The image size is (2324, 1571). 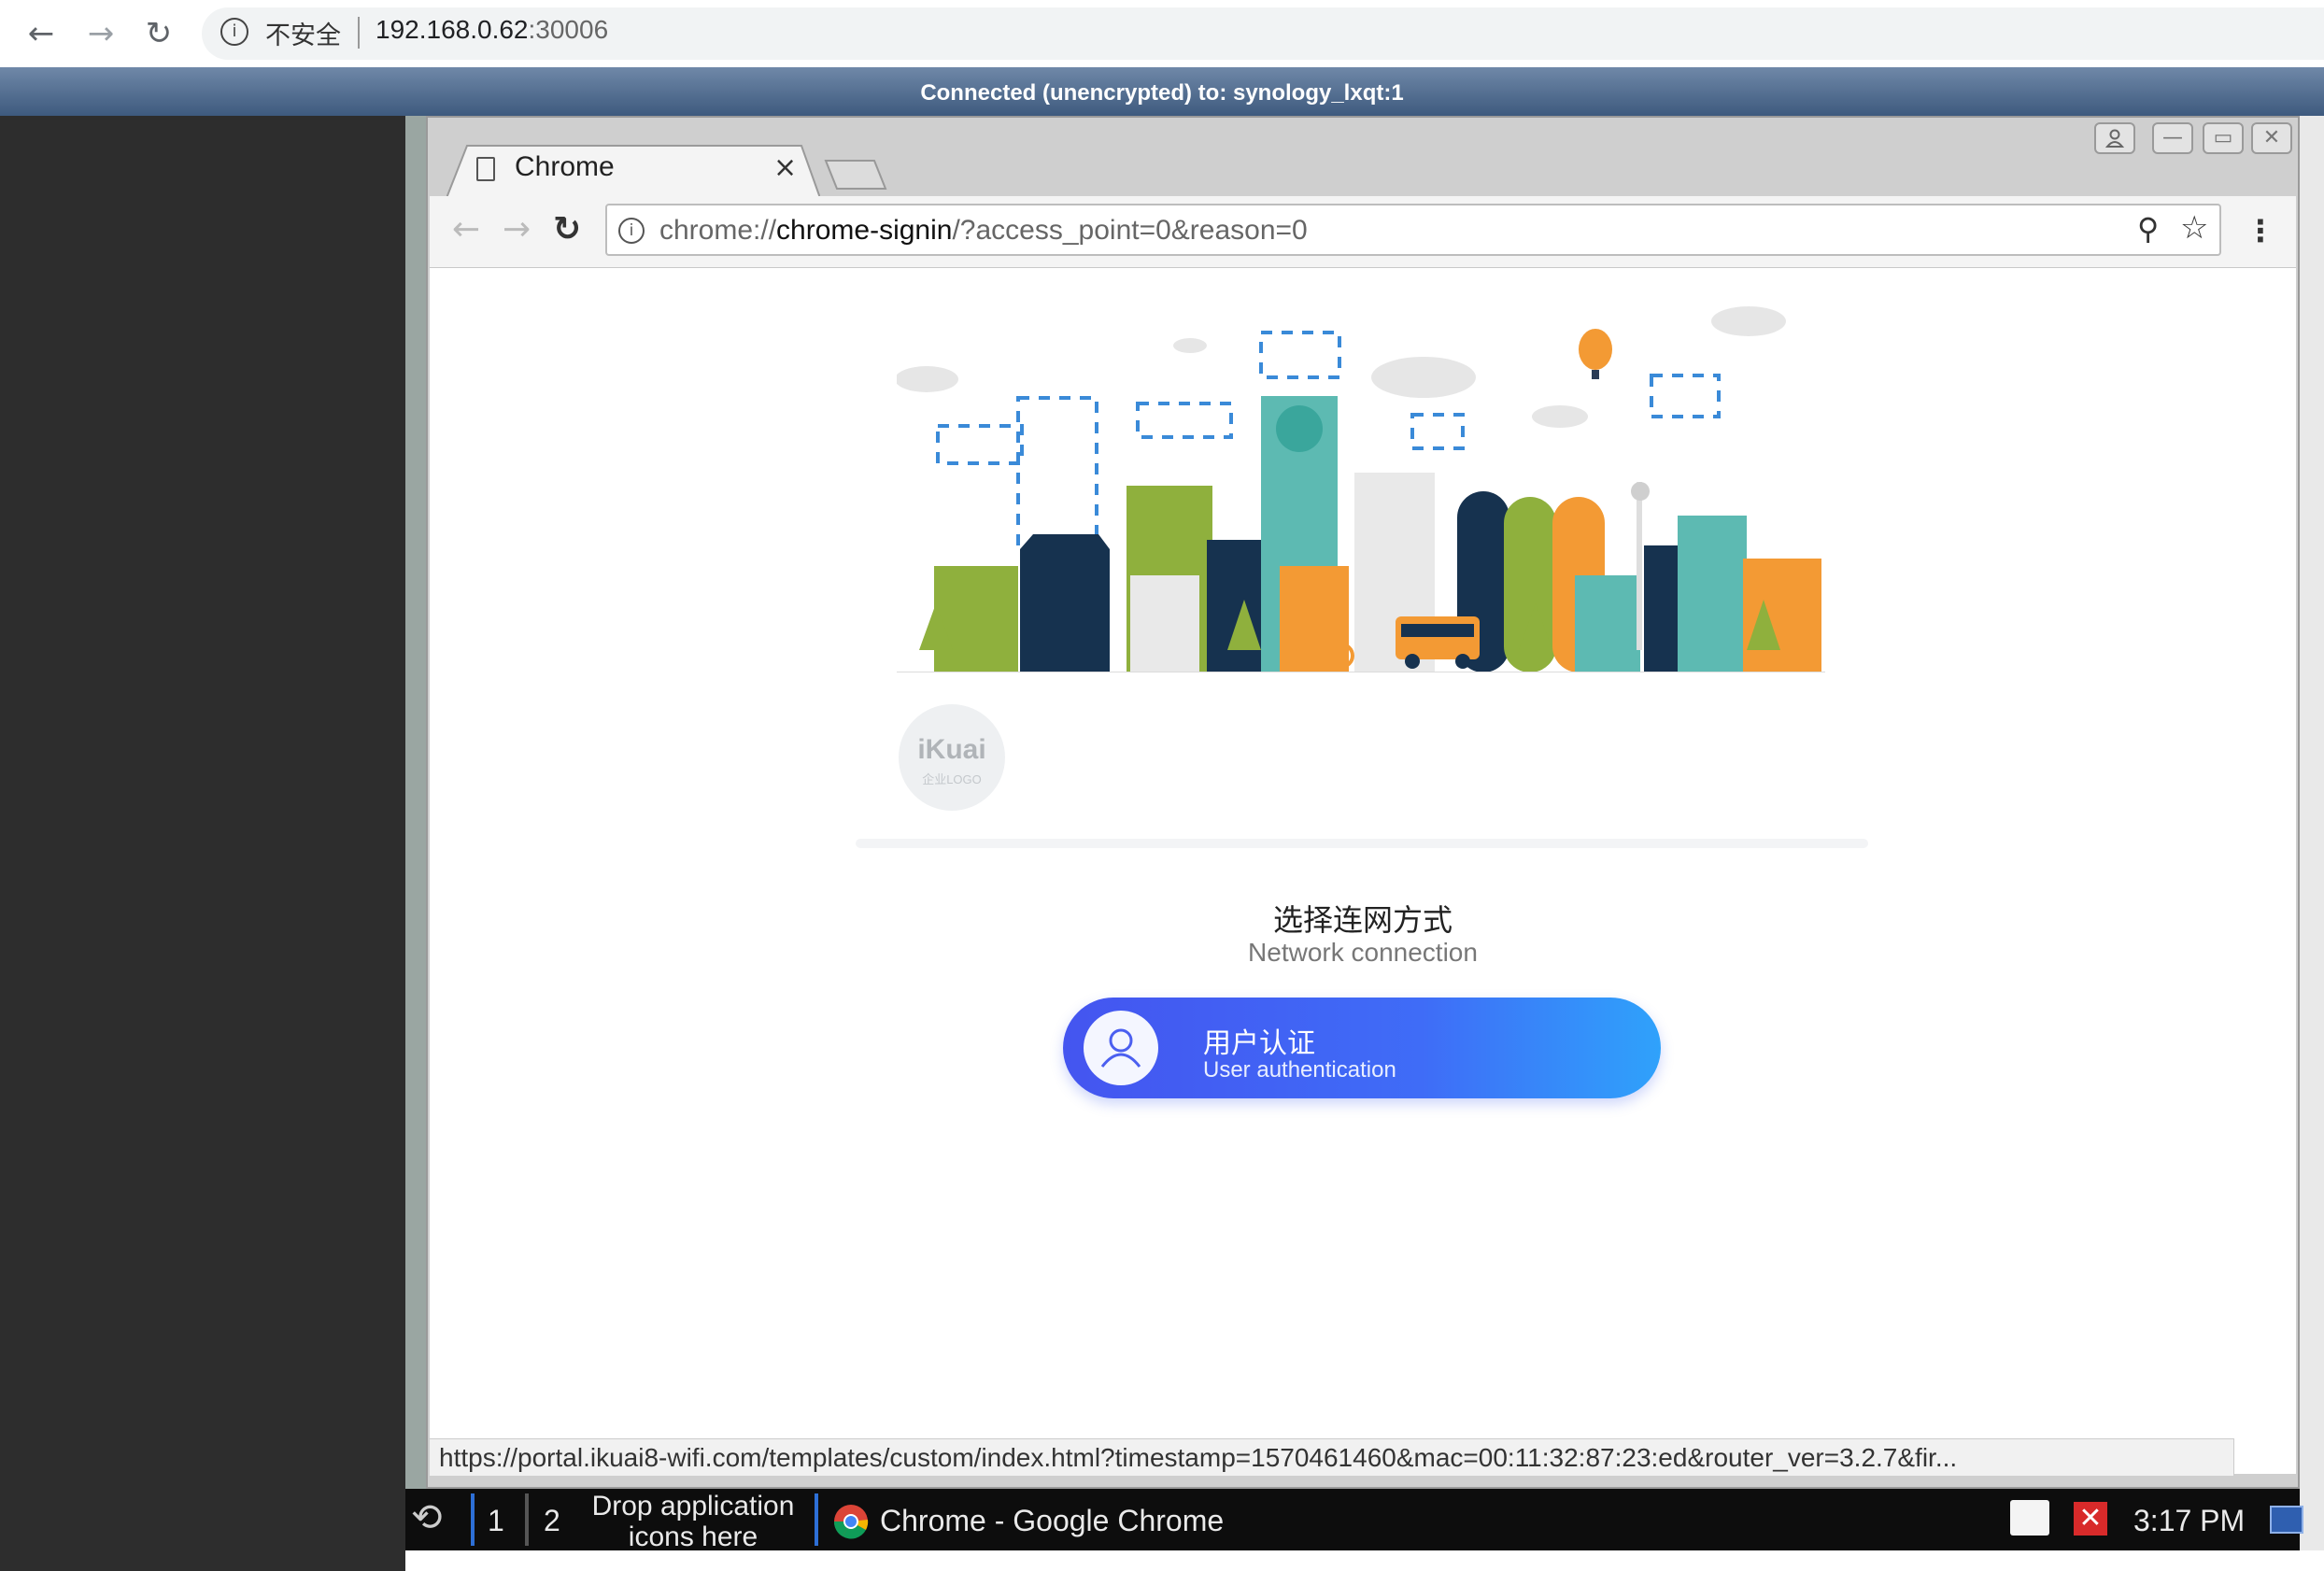 What do you see at coordinates (1259, 1043) in the screenshot?
I see `auth-button-label: 用户认证` at bounding box center [1259, 1043].